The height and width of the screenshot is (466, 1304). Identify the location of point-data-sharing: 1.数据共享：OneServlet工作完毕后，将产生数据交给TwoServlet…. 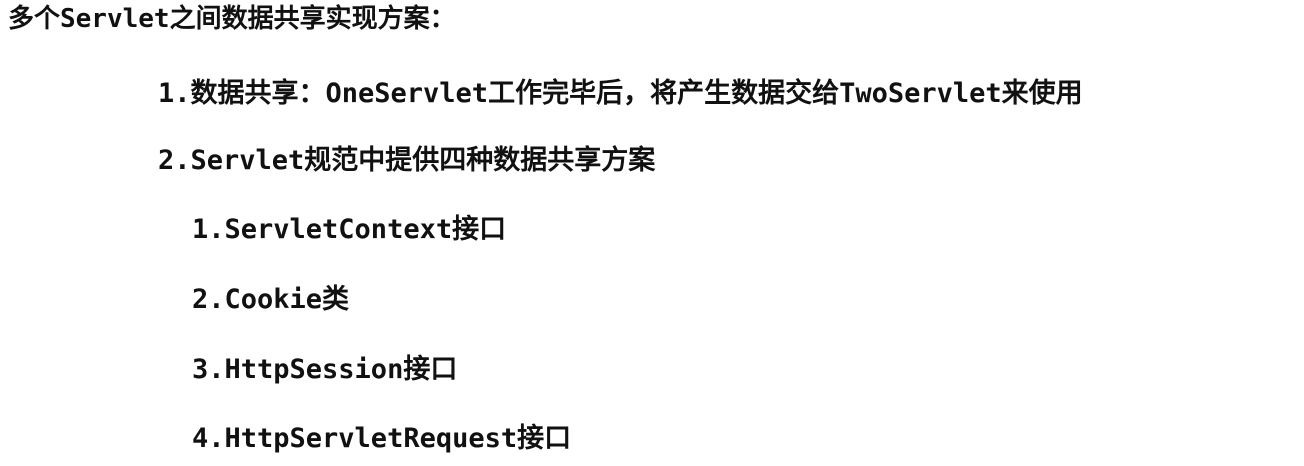
(620, 93).